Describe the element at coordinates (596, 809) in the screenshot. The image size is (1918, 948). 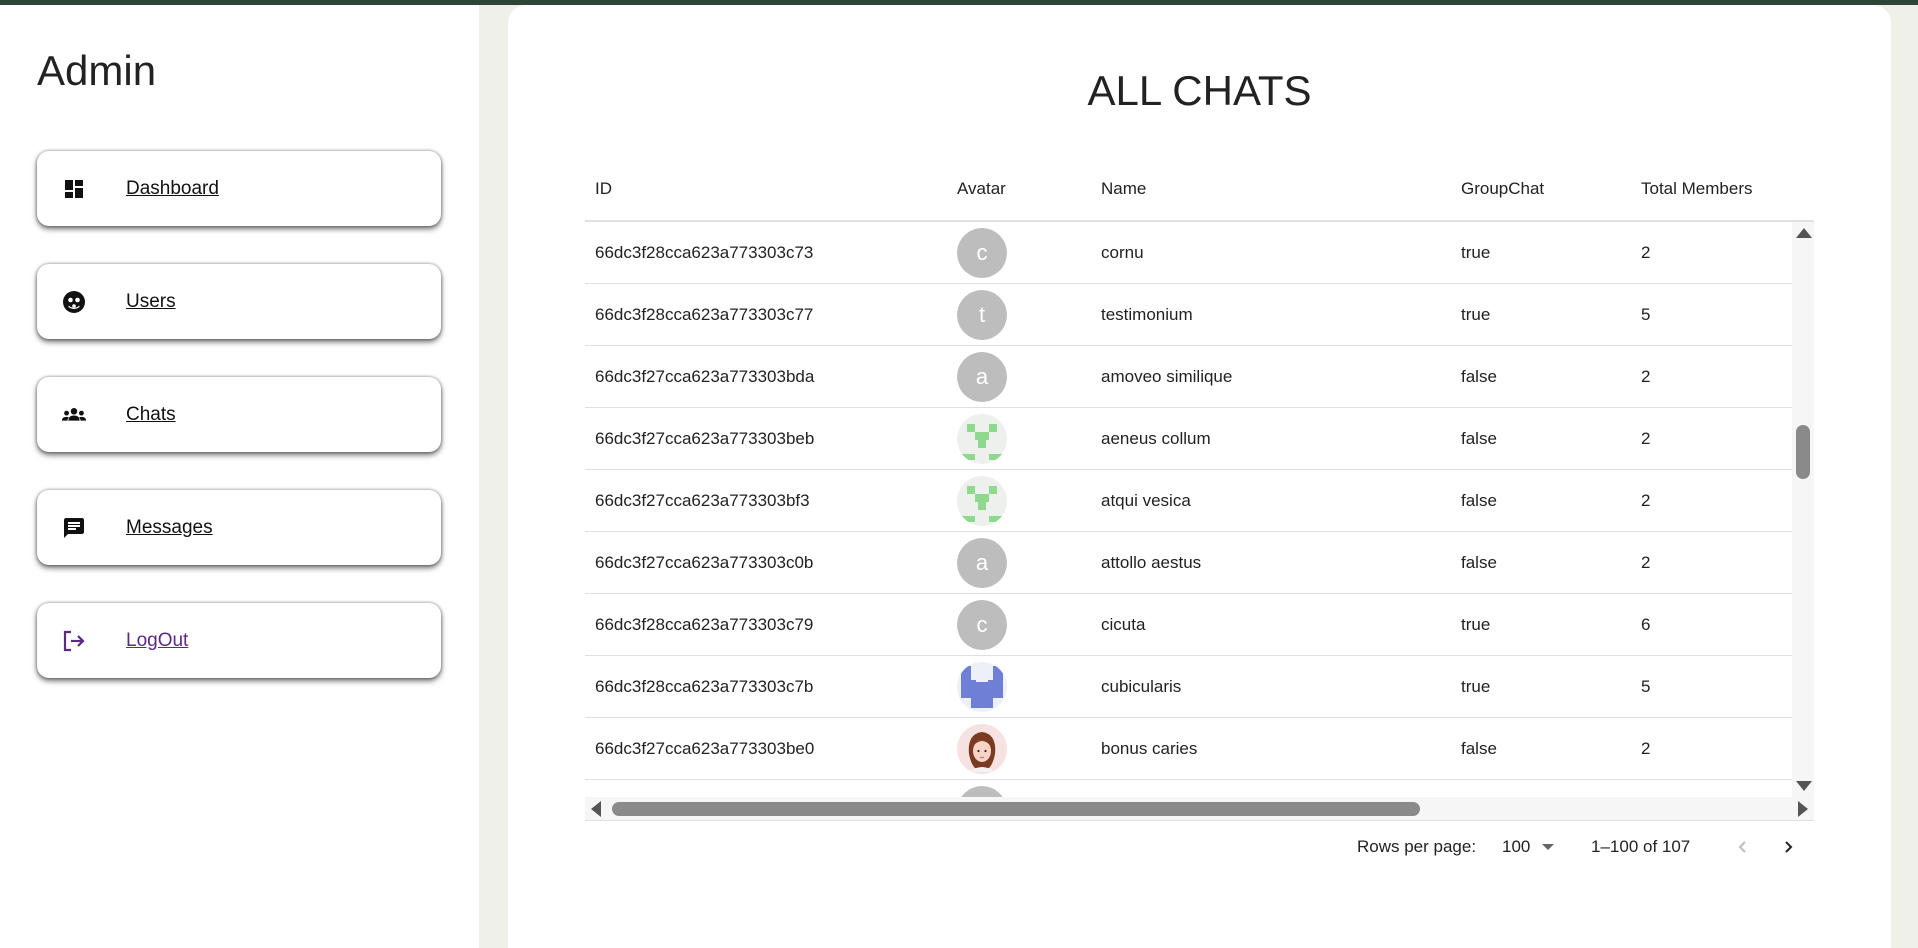
I see `scroll-left-icon` at that location.